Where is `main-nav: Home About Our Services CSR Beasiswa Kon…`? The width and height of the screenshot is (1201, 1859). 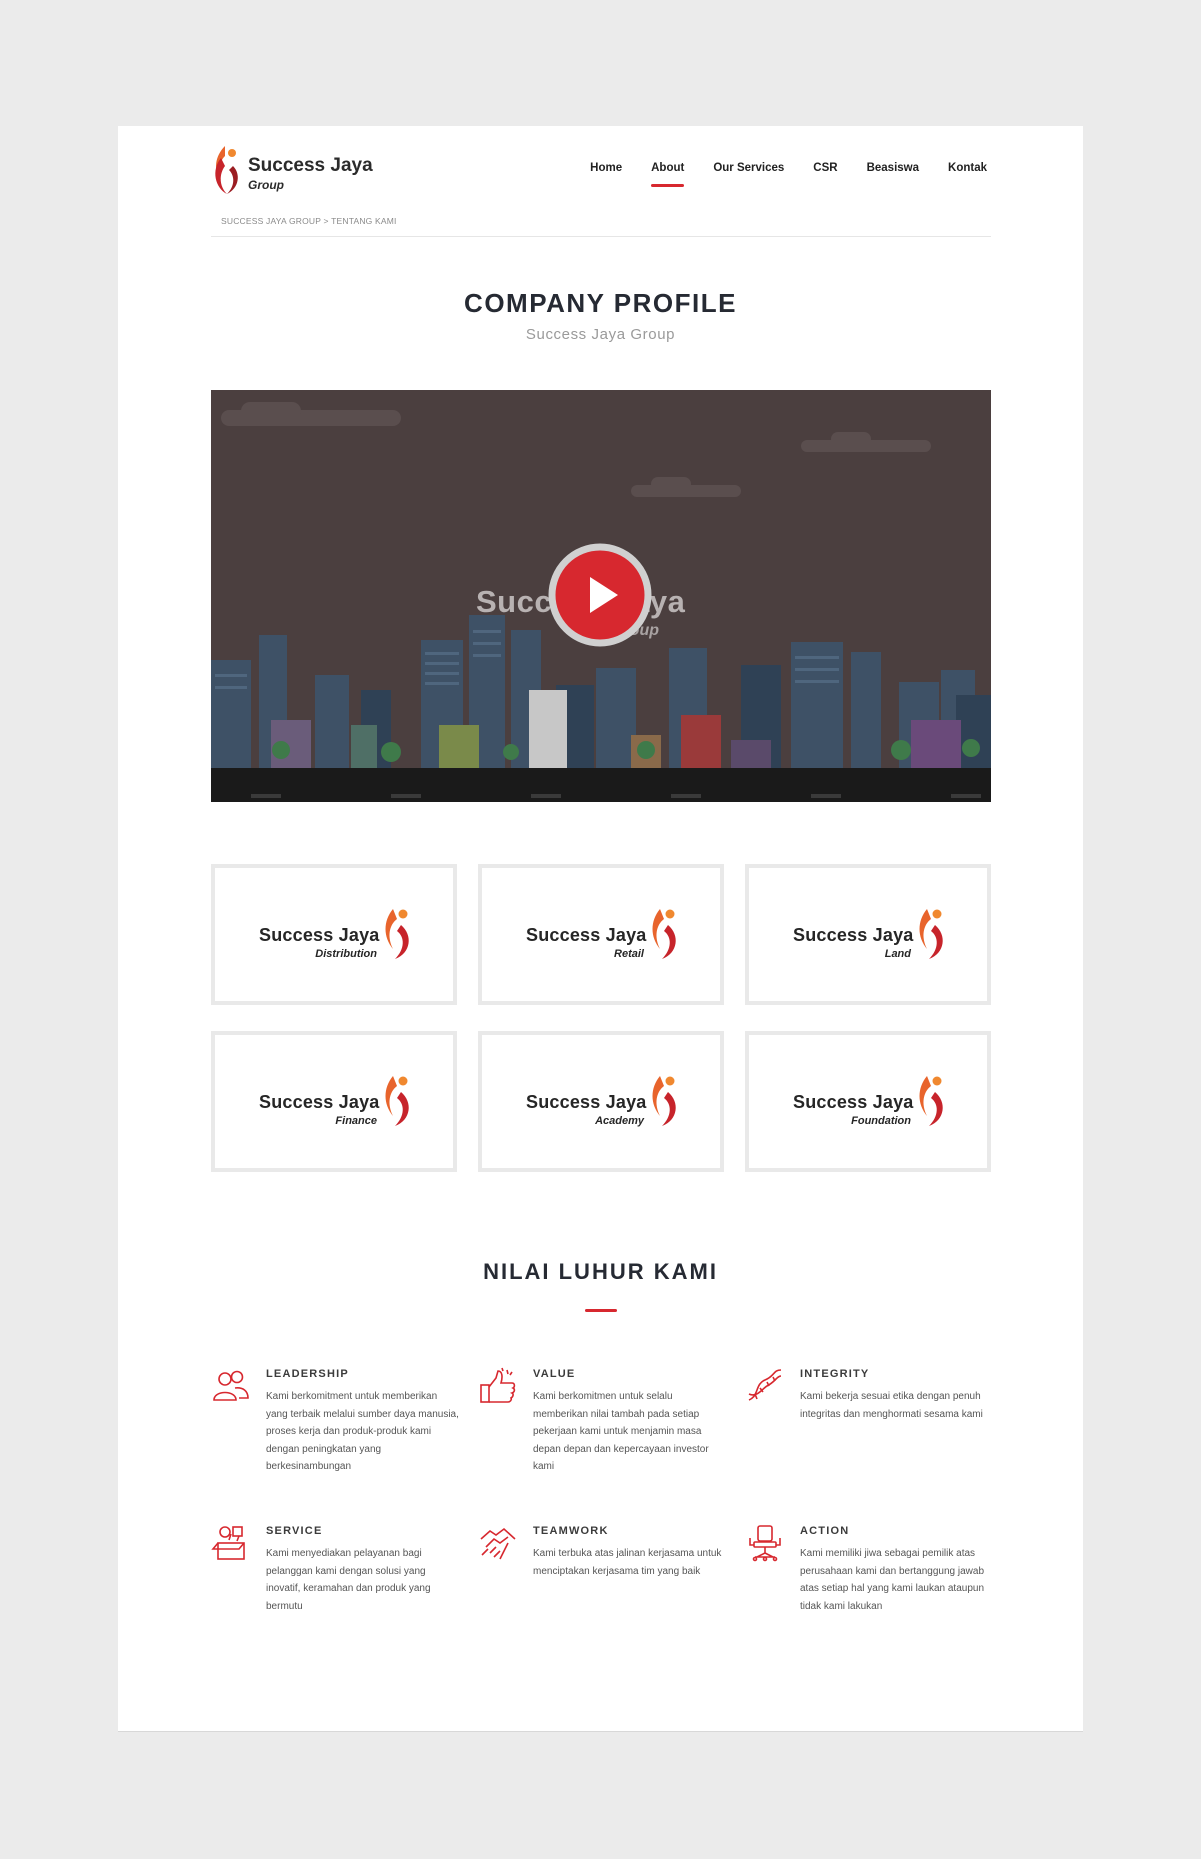
main-nav: Home About Our Services CSR Beasiswa Kon… is located at coordinates (788, 174).